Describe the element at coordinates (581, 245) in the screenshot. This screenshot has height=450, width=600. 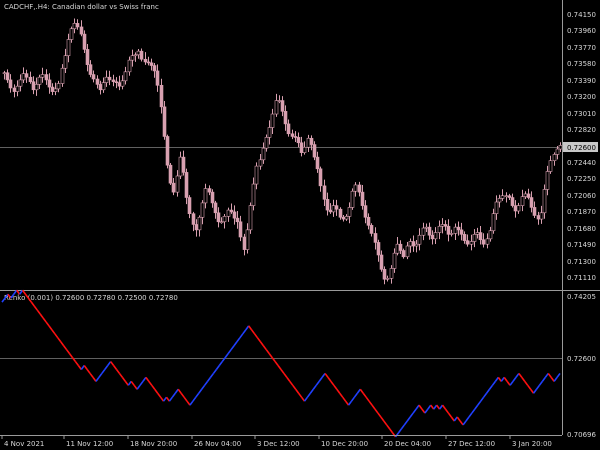
I see `price-label: 0.71490` at that location.